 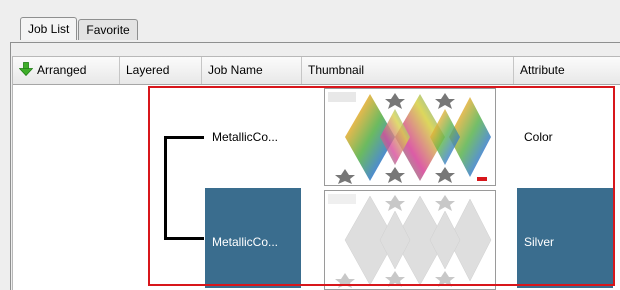 I want to click on silver-print-thumbnail-image, so click(x=410, y=240).